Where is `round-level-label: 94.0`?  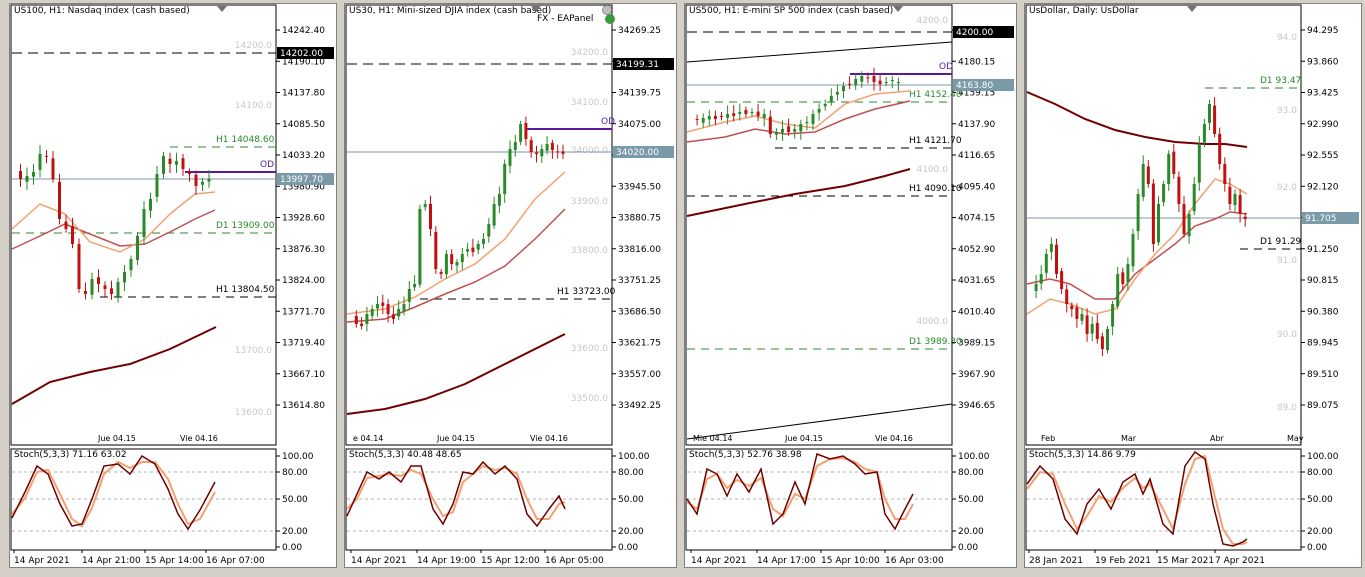
round-level-label: 94.0 is located at coordinates (1287, 38).